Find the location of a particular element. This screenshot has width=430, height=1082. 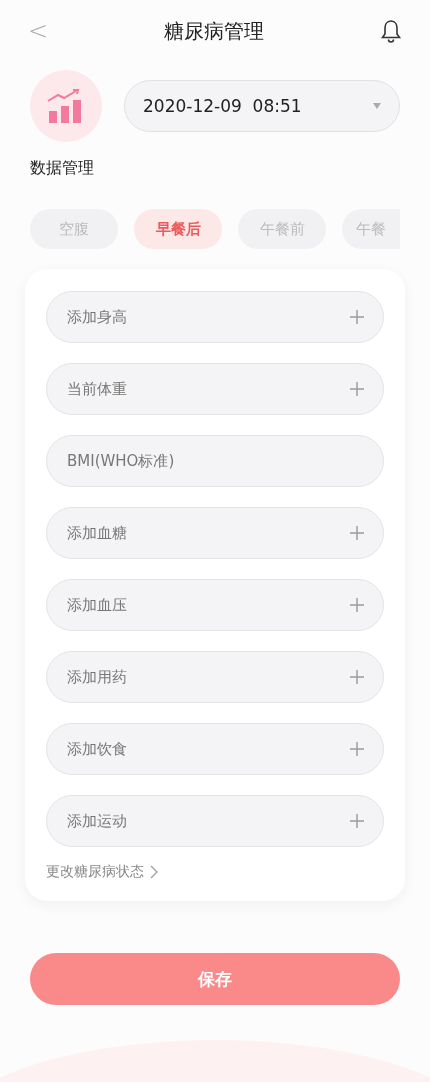

back-button: < is located at coordinates (38, 31).